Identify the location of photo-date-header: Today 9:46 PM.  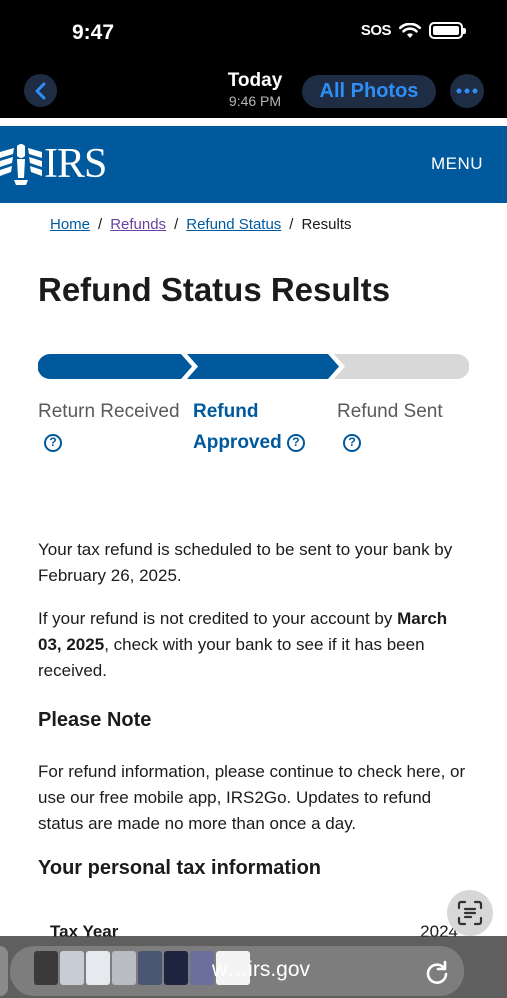
(255, 89).